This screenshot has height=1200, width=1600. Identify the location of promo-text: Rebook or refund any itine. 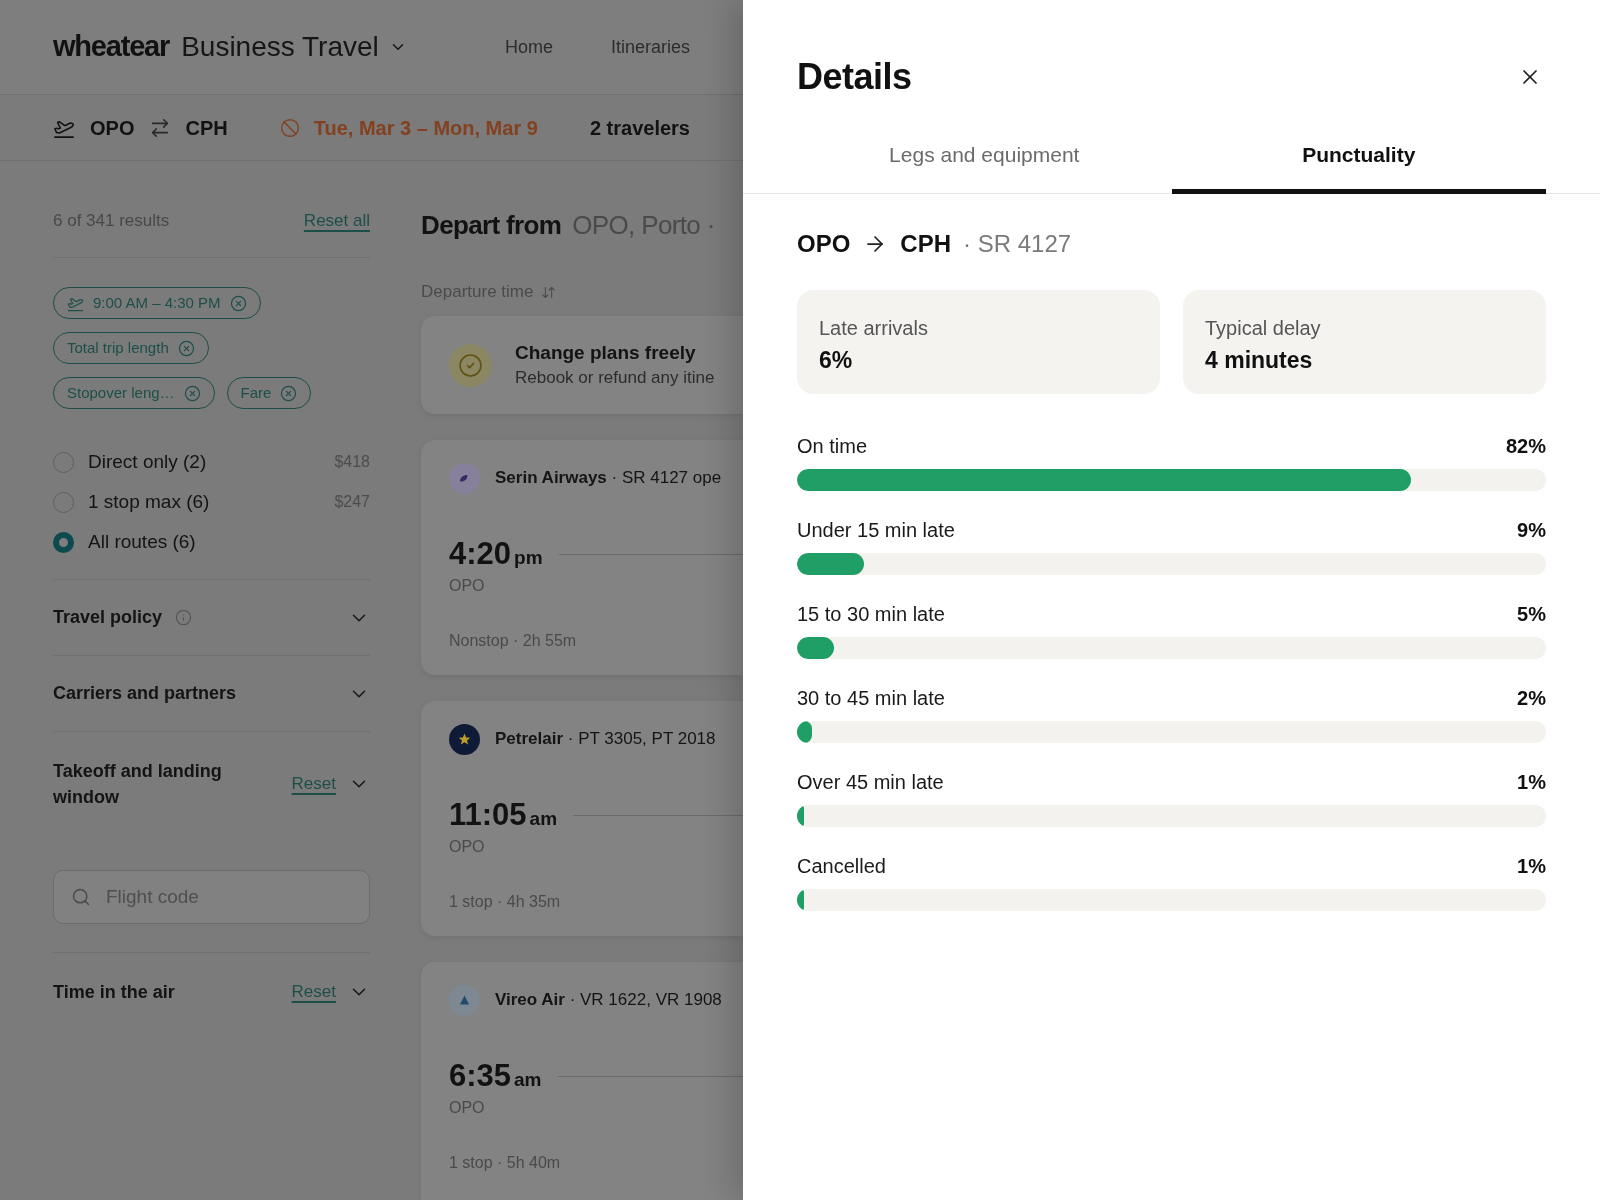
(615, 378).